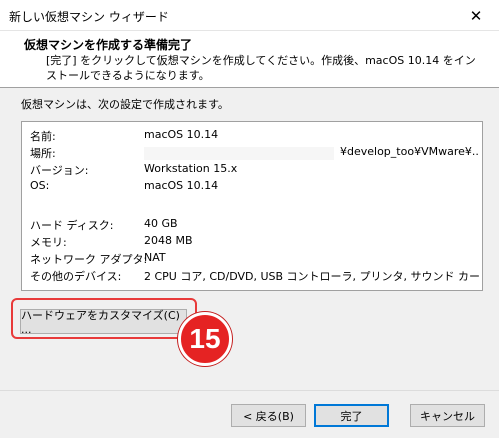  I want to click on finish-button: 完了, so click(351, 415).